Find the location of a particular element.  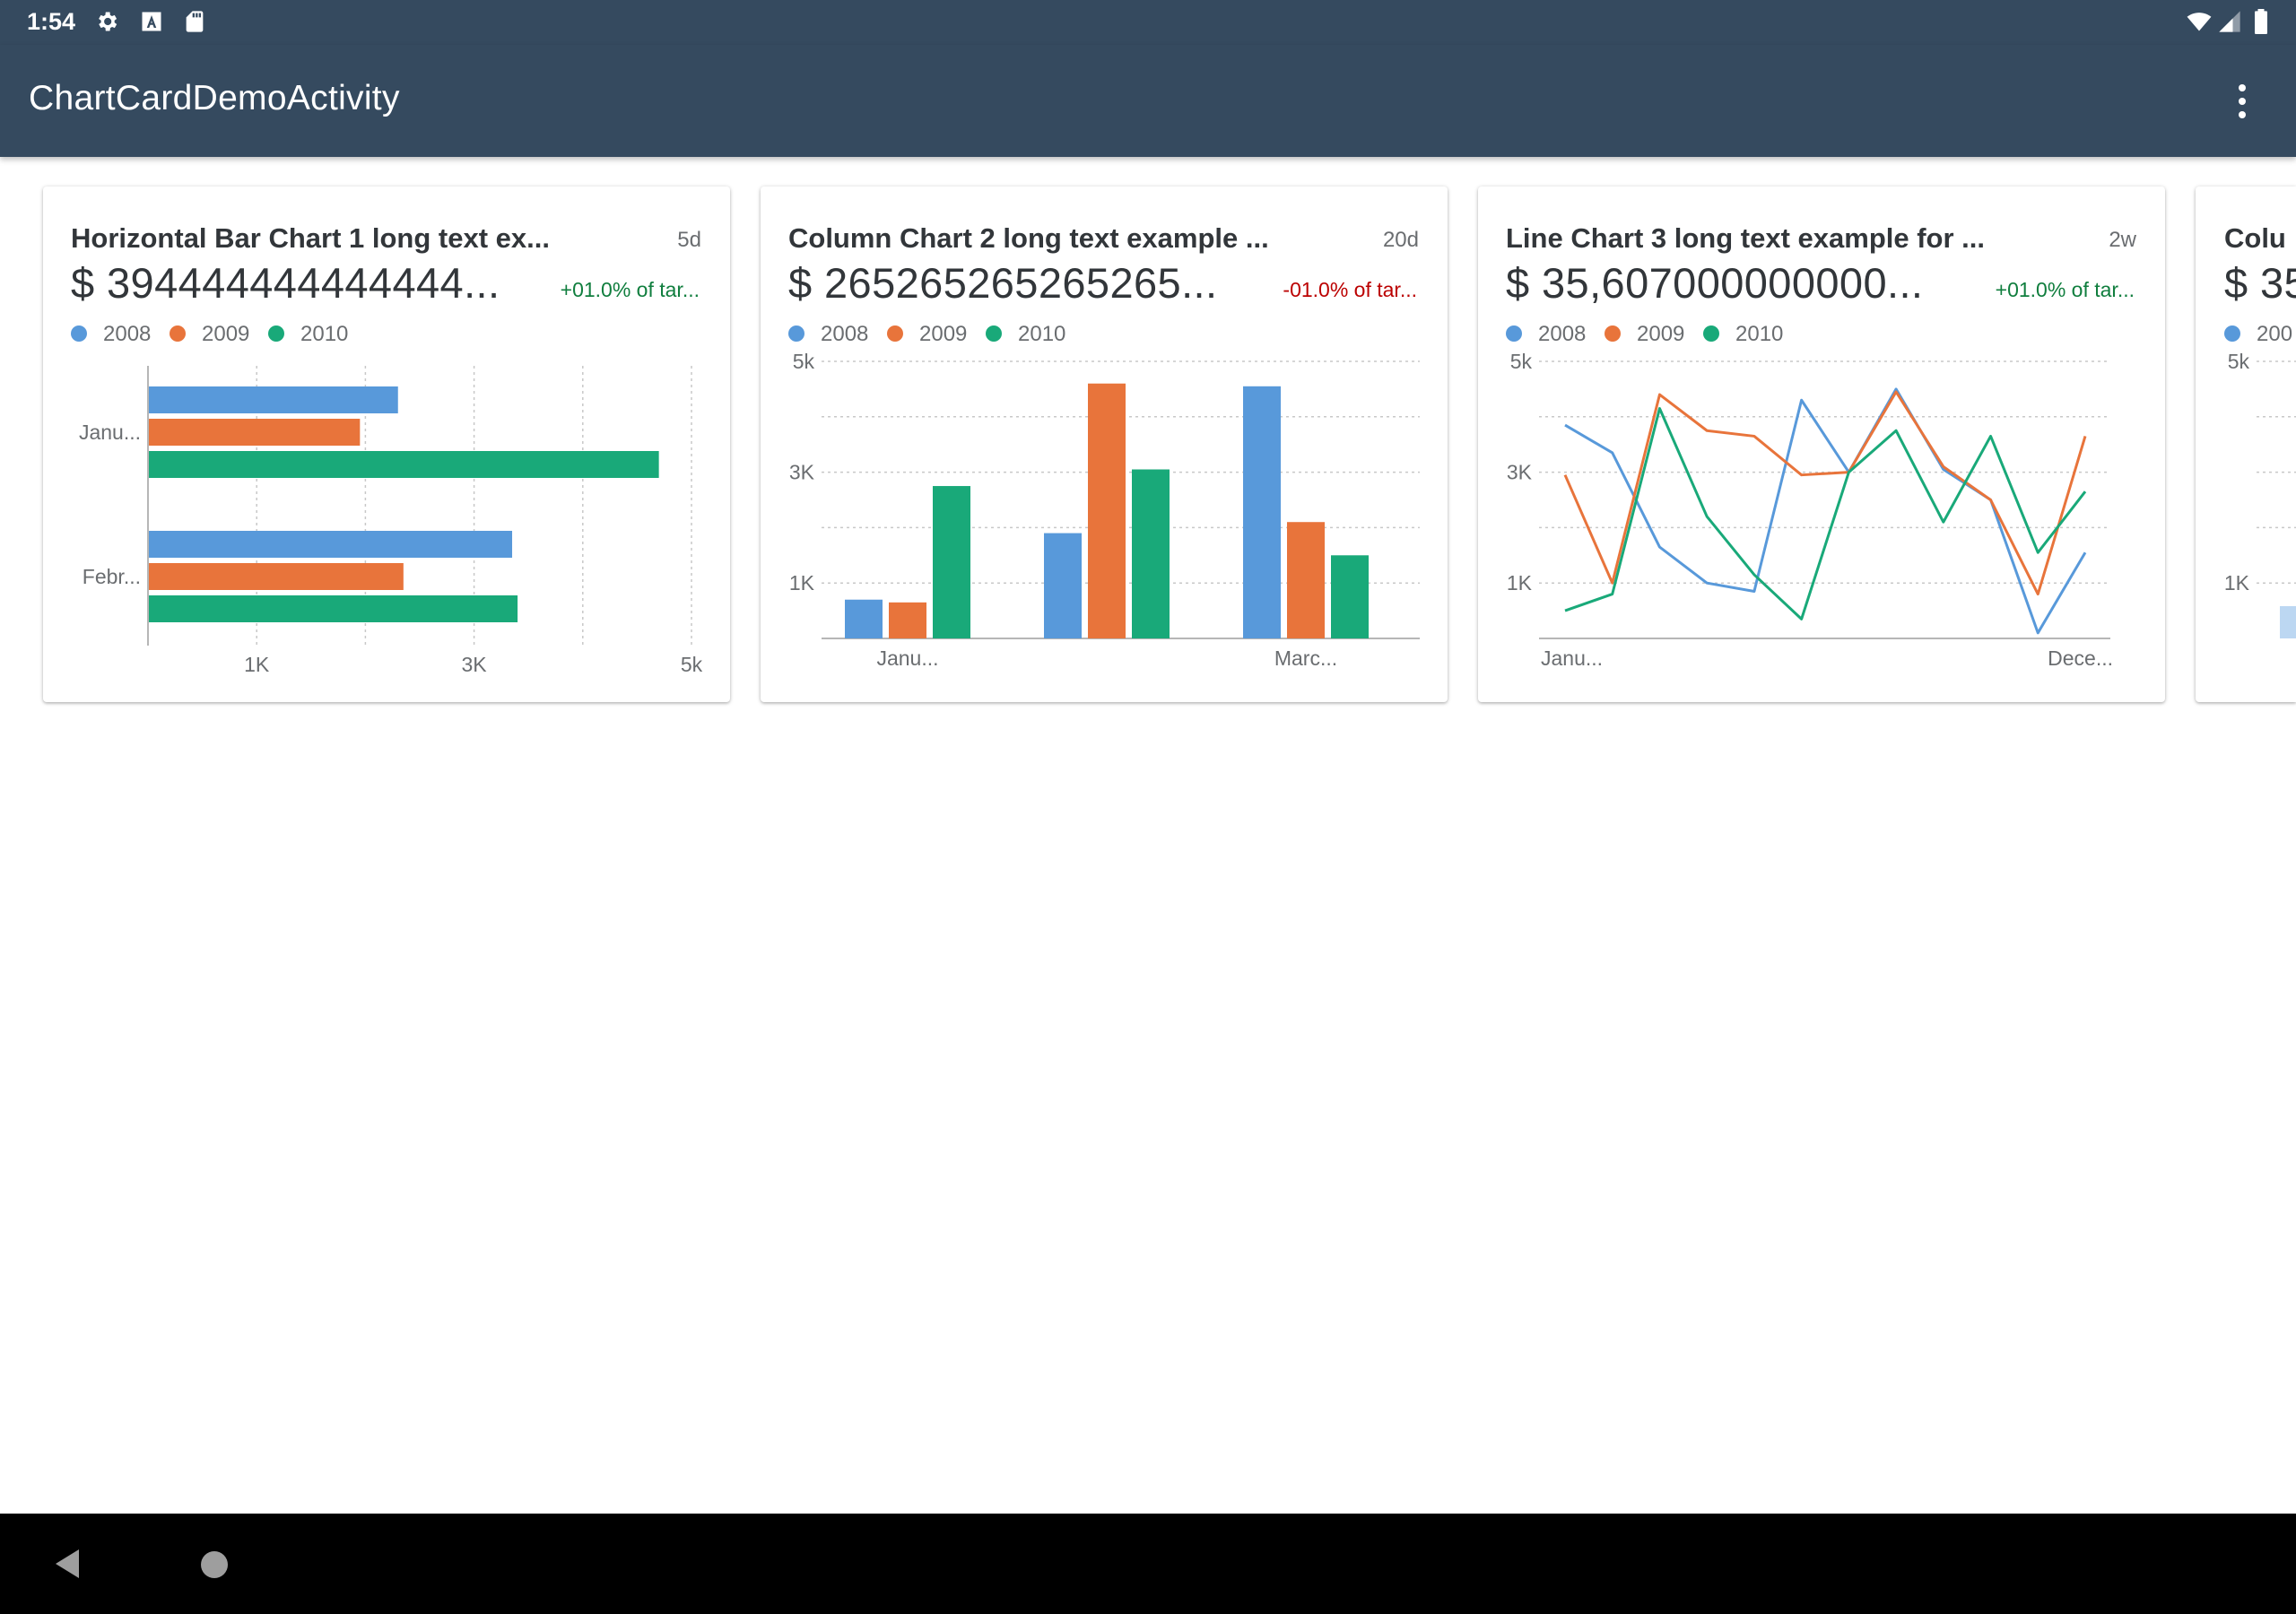

column-chart-partial: 1K 5k is located at coordinates (2260, 494).